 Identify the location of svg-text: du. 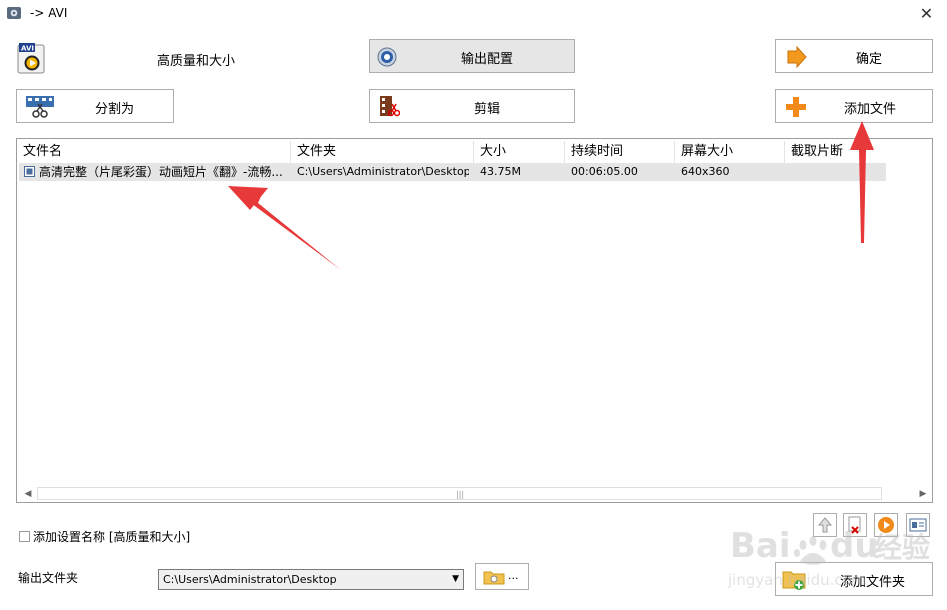
(854, 546).